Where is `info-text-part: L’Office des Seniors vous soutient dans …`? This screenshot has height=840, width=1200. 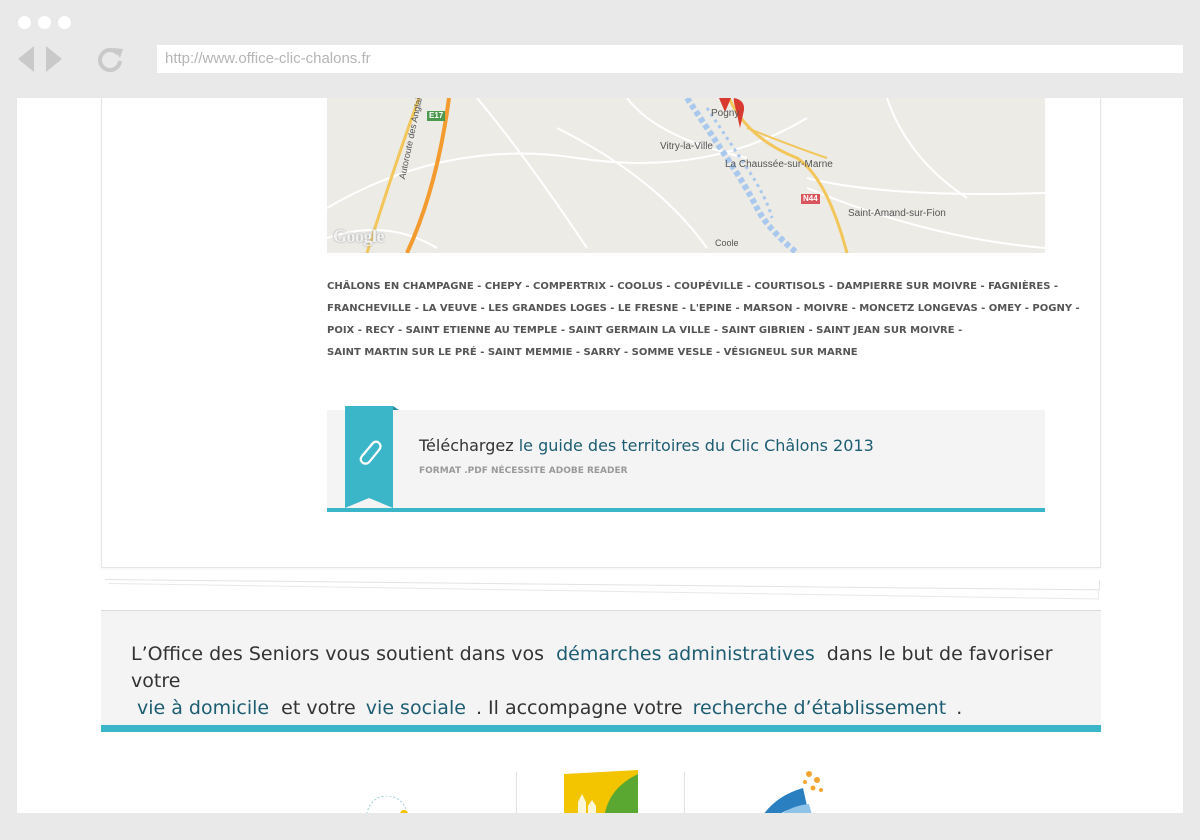
info-text-part: L’Office des Seniors vous soutient dans … is located at coordinates (338, 654).